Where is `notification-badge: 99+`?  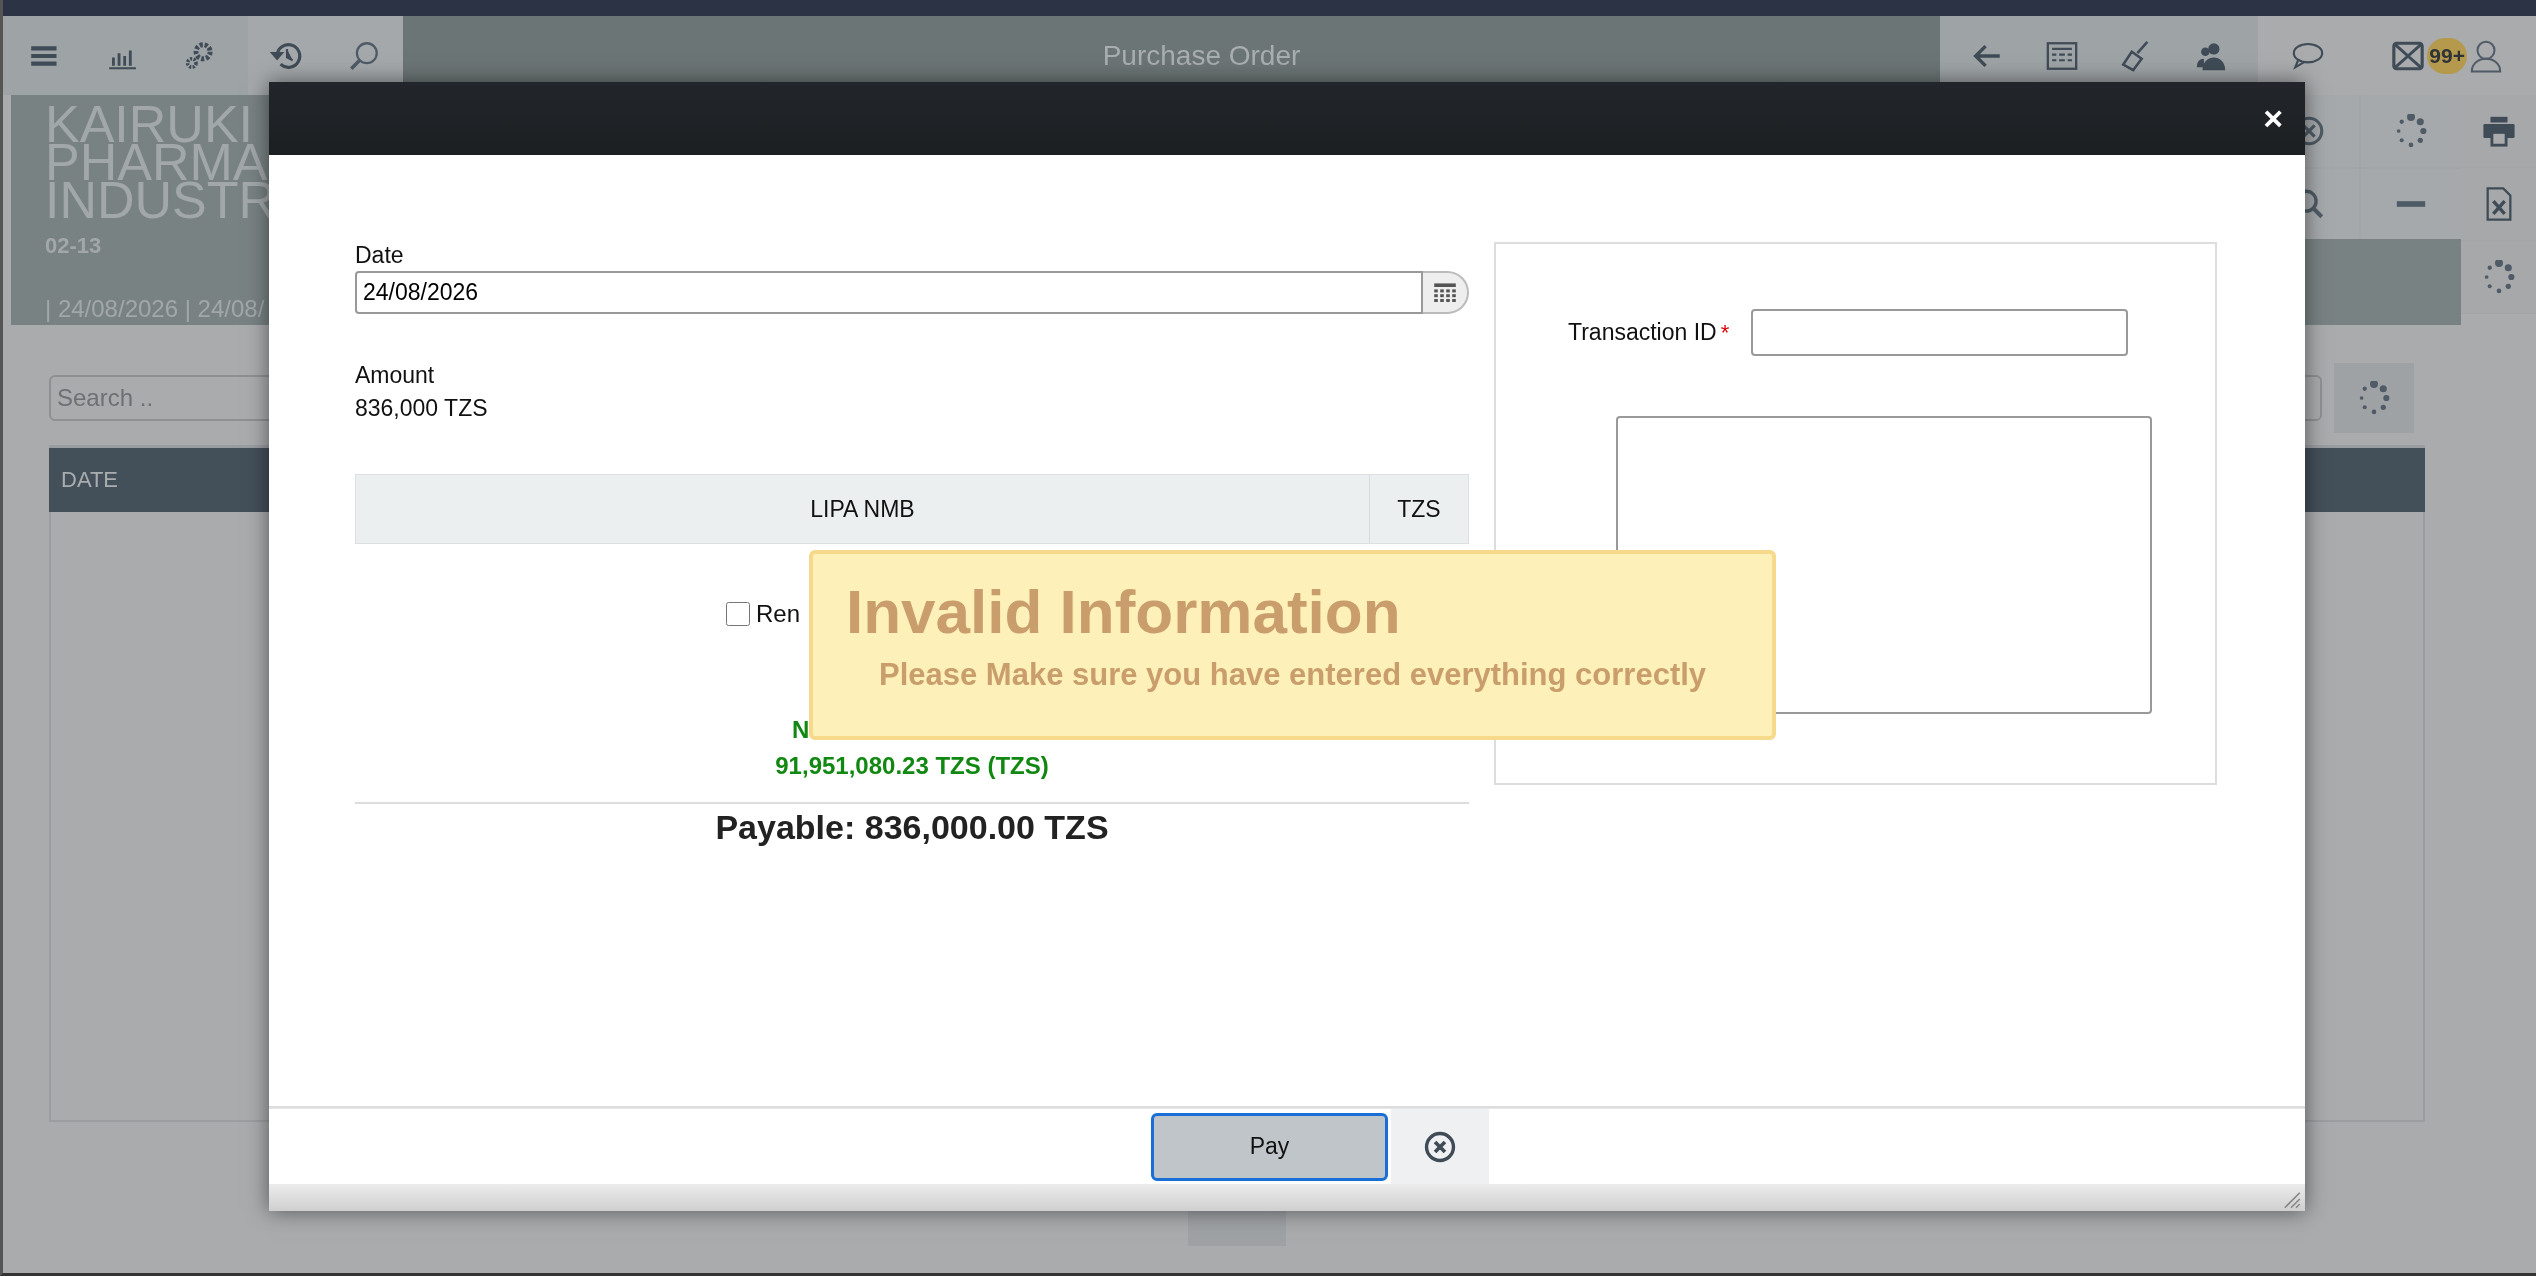 notification-badge: 99+ is located at coordinates (2447, 55).